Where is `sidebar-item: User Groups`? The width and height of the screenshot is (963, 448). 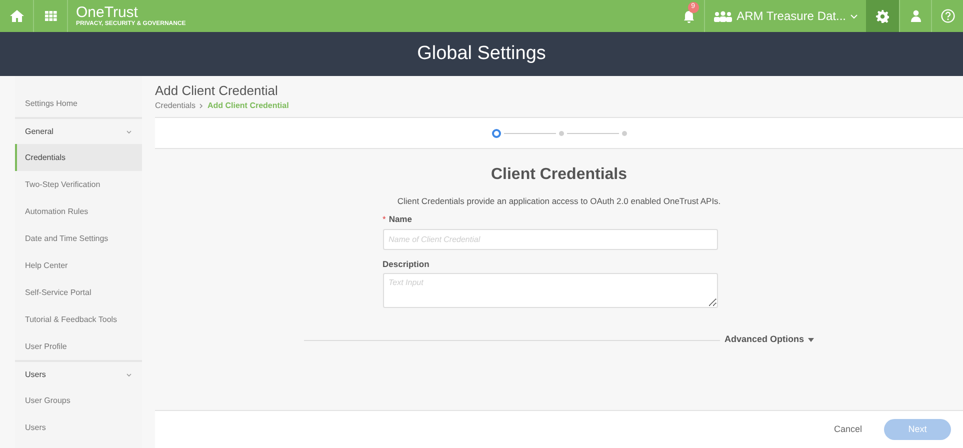
sidebar-item: User Groups is located at coordinates (78, 400).